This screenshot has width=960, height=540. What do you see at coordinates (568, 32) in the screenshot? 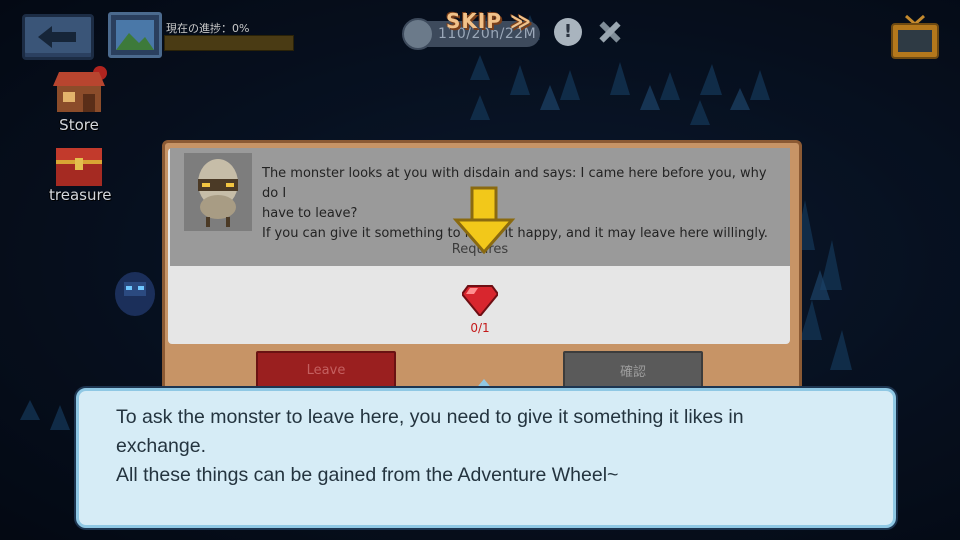
I see `alert-icon: !` at bounding box center [568, 32].